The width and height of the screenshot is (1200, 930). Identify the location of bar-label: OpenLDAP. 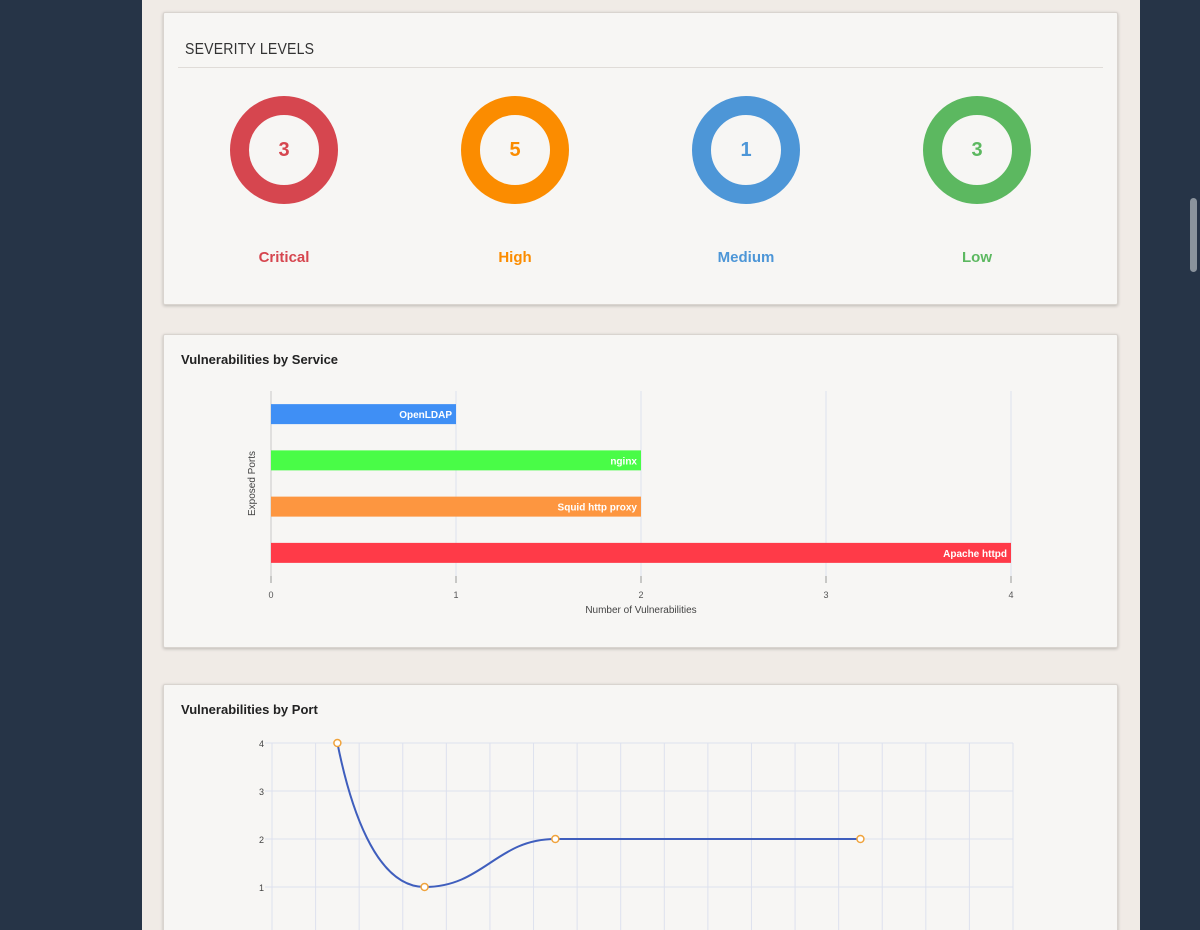
(425, 415).